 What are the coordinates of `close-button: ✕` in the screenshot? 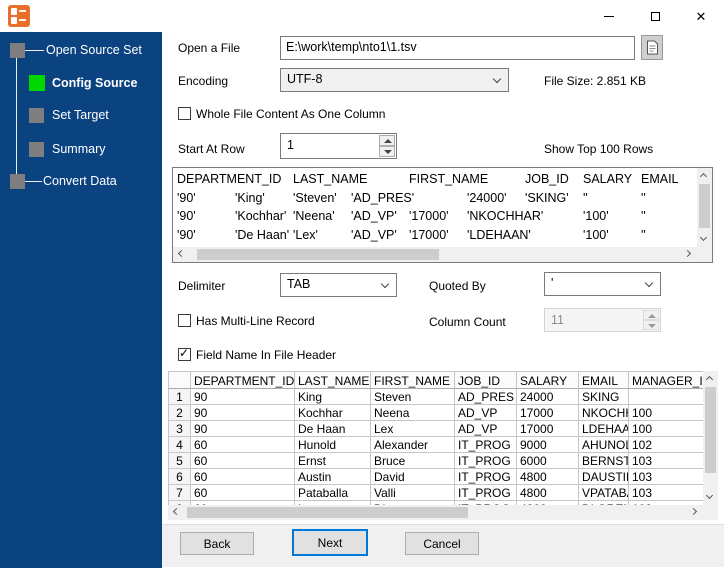 It's located at (701, 16).